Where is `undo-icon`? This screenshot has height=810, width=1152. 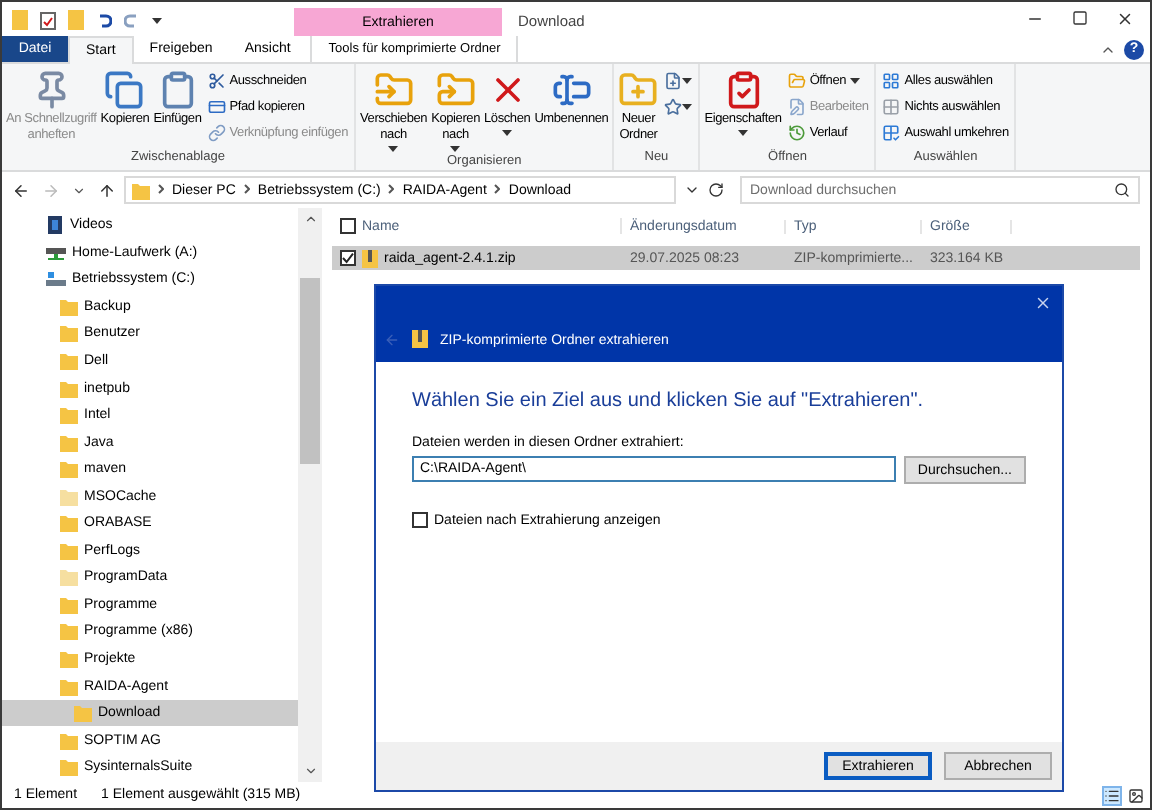 undo-icon is located at coordinates (104, 20).